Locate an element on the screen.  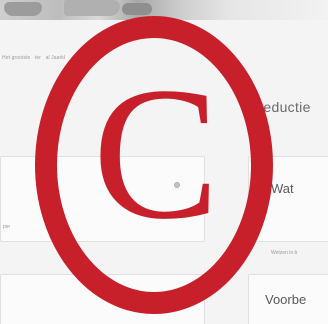
card-subtitle: per is located at coordinates (7, 227).